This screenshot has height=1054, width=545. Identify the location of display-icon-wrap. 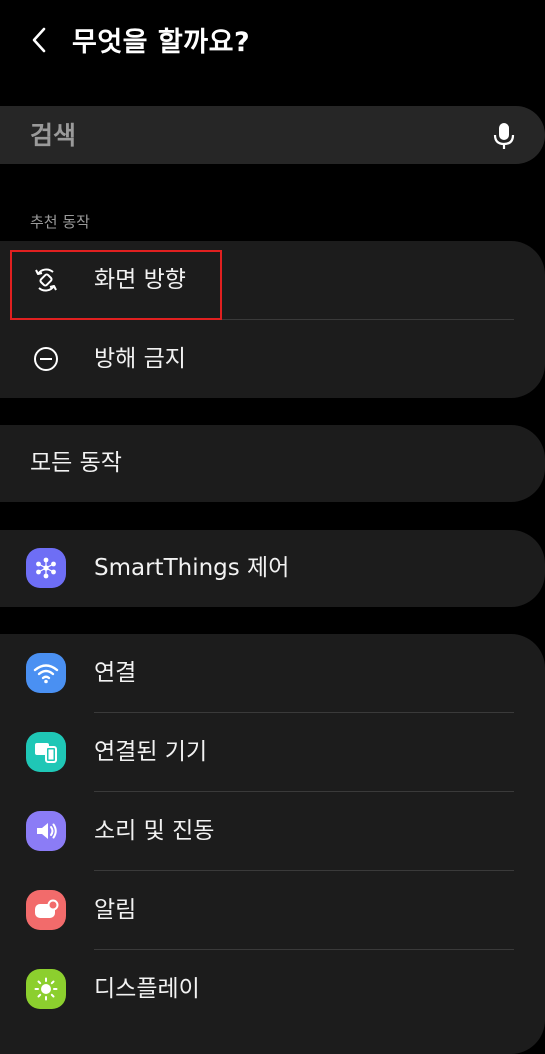
(46, 989).